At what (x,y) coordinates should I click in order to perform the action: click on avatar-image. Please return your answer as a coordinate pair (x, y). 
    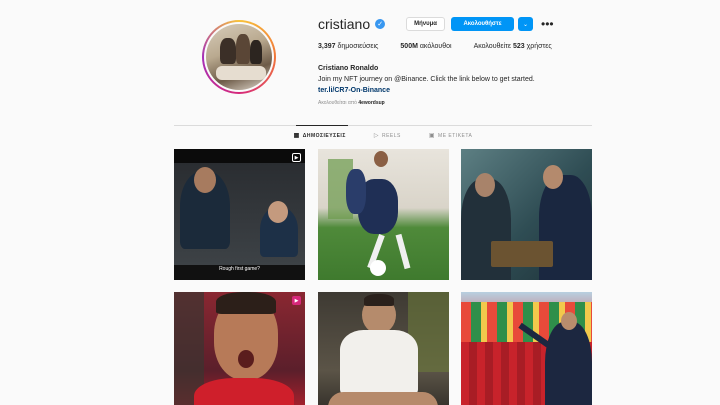
    Looking at the image, I should click on (239, 57).